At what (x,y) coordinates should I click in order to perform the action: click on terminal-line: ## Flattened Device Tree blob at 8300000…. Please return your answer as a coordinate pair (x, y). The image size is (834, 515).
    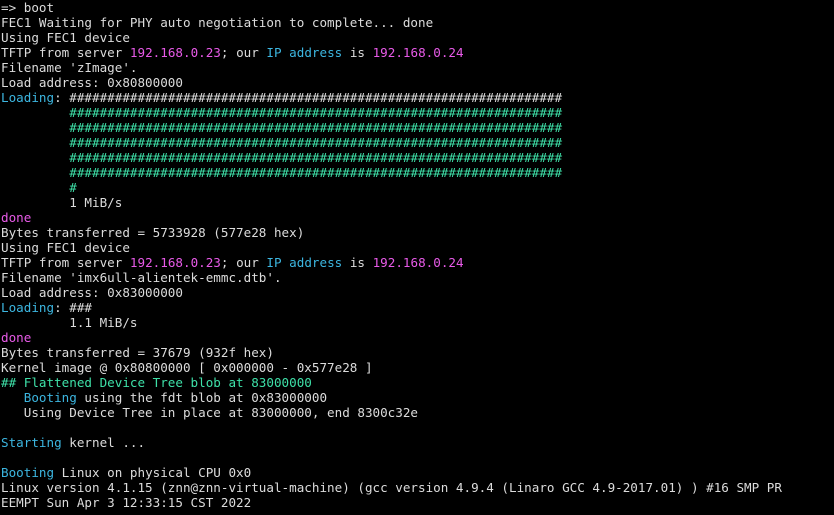
    Looking at the image, I should click on (417, 382).